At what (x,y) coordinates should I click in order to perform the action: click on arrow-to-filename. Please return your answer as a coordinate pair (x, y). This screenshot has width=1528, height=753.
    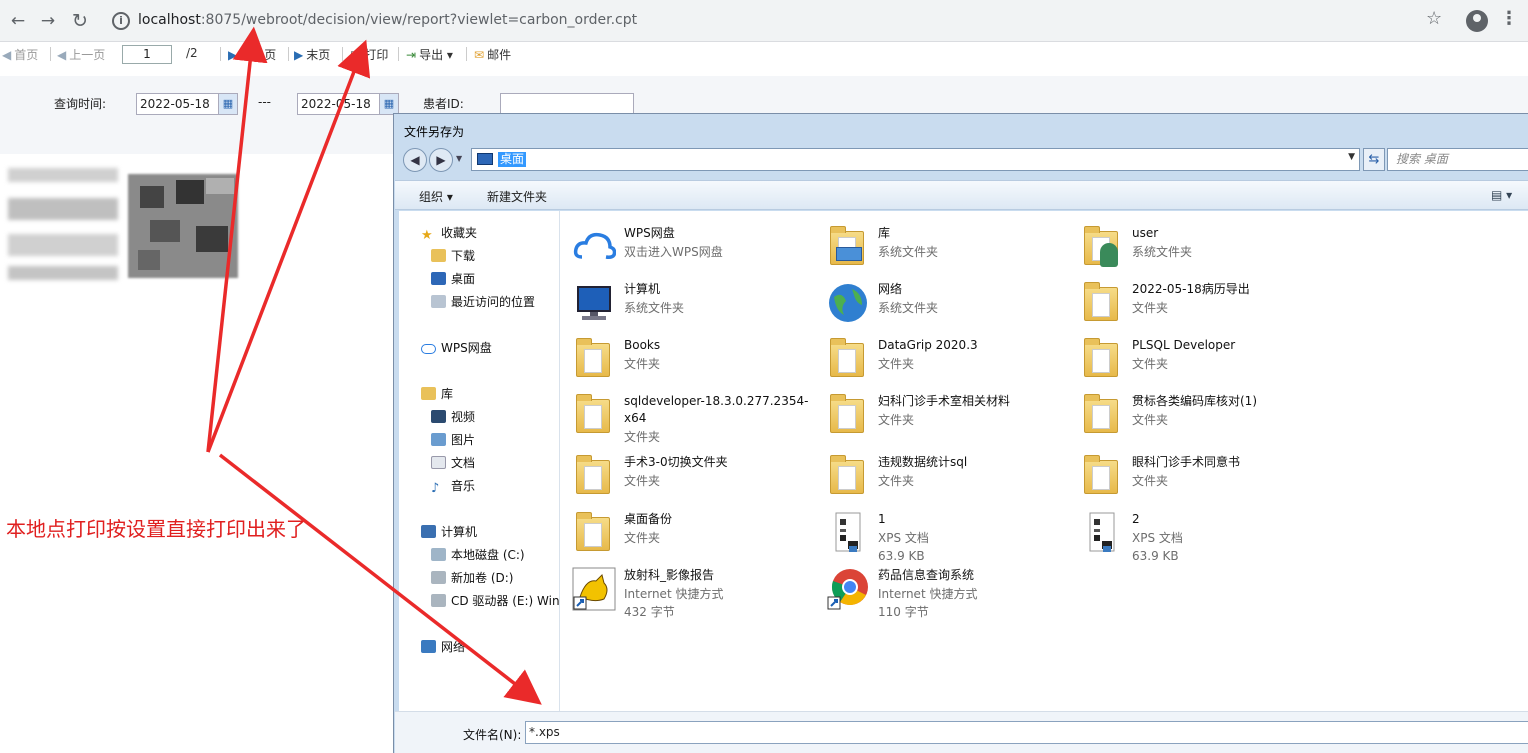
    Looking at the image, I should click on (380, 579).